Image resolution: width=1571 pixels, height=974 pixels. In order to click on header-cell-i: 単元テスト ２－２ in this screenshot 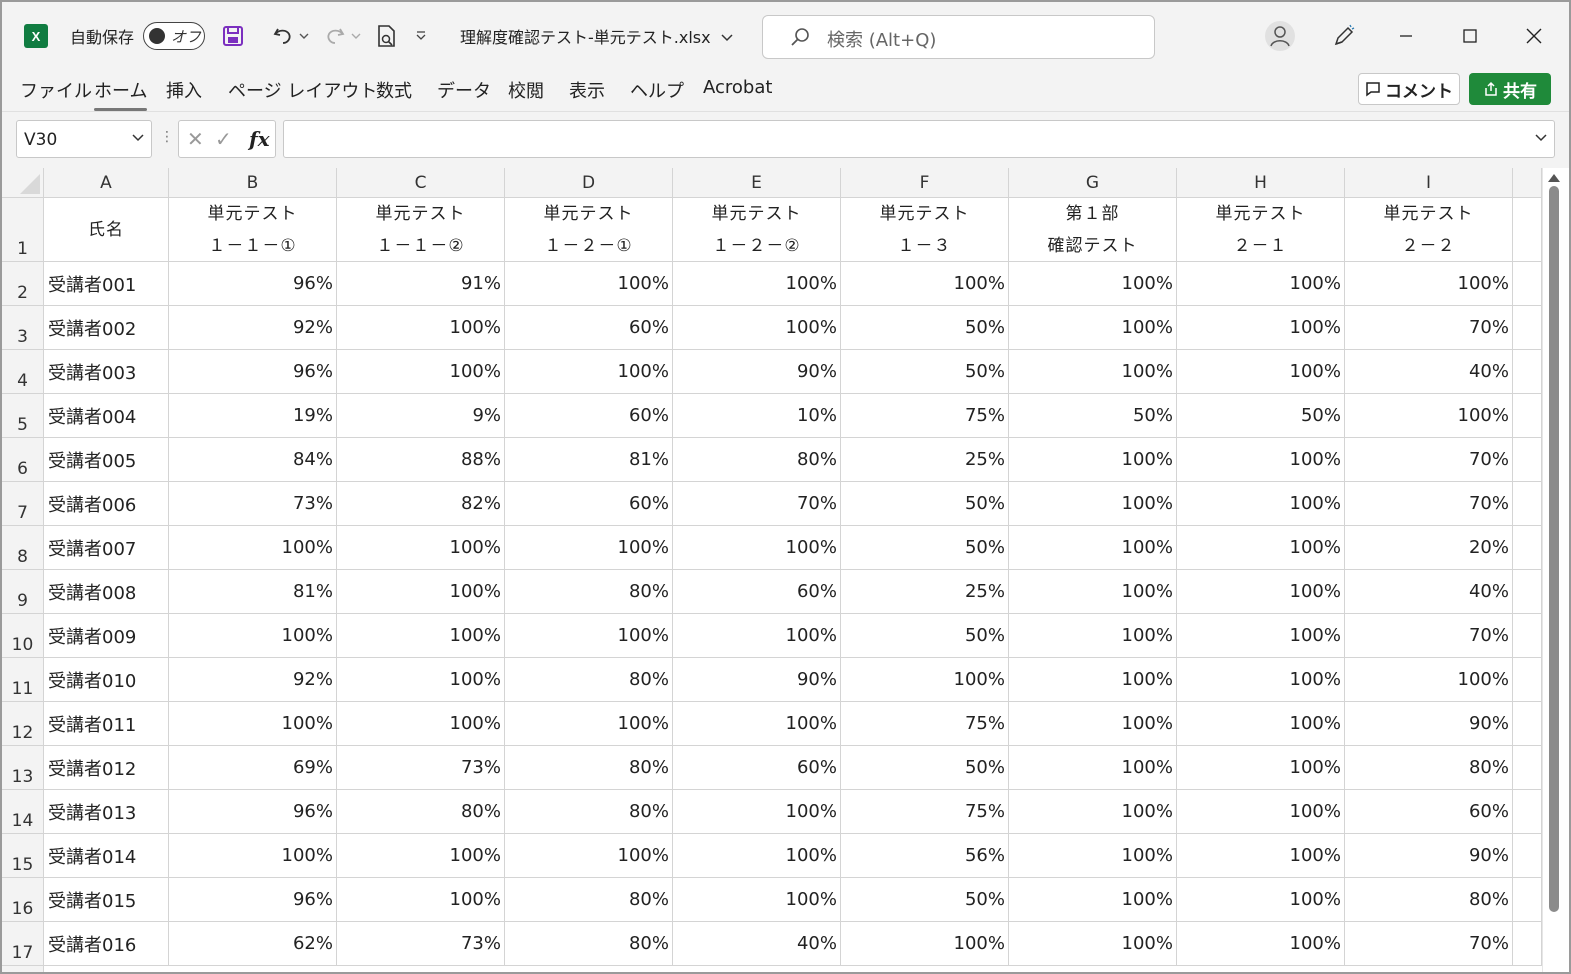, I will do `click(1429, 230)`.